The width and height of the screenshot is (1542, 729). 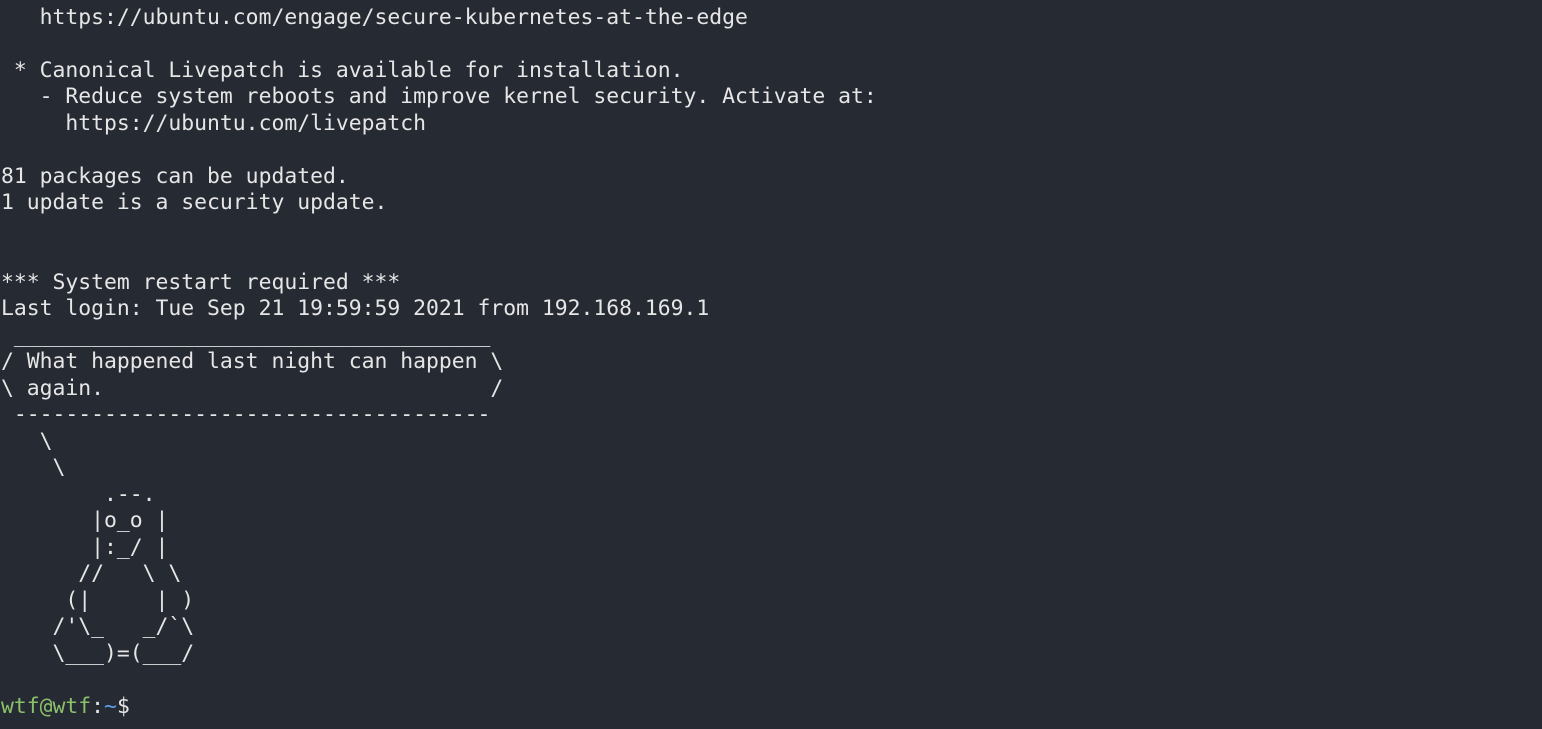 I want to click on output-line: // \ \, so click(x=91, y=573).